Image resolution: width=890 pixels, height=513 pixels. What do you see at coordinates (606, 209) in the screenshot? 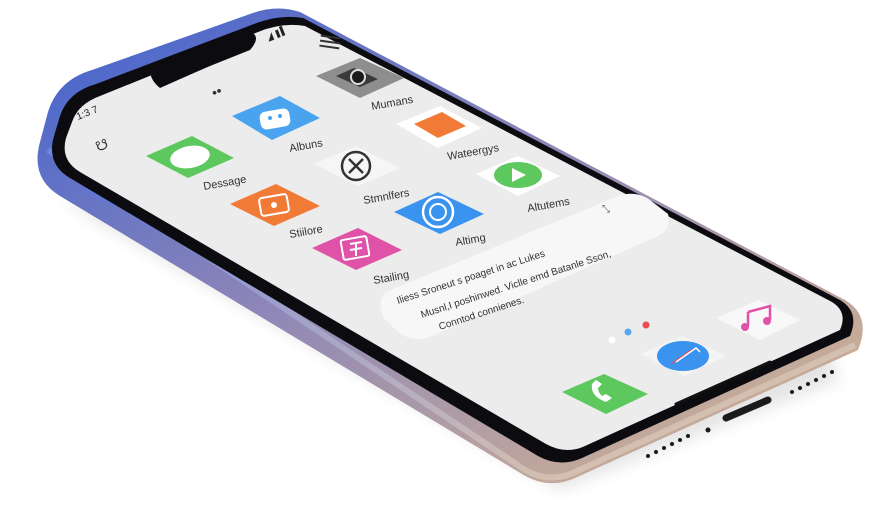
I see `widget-expand-icon: ⤡` at bounding box center [606, 209].